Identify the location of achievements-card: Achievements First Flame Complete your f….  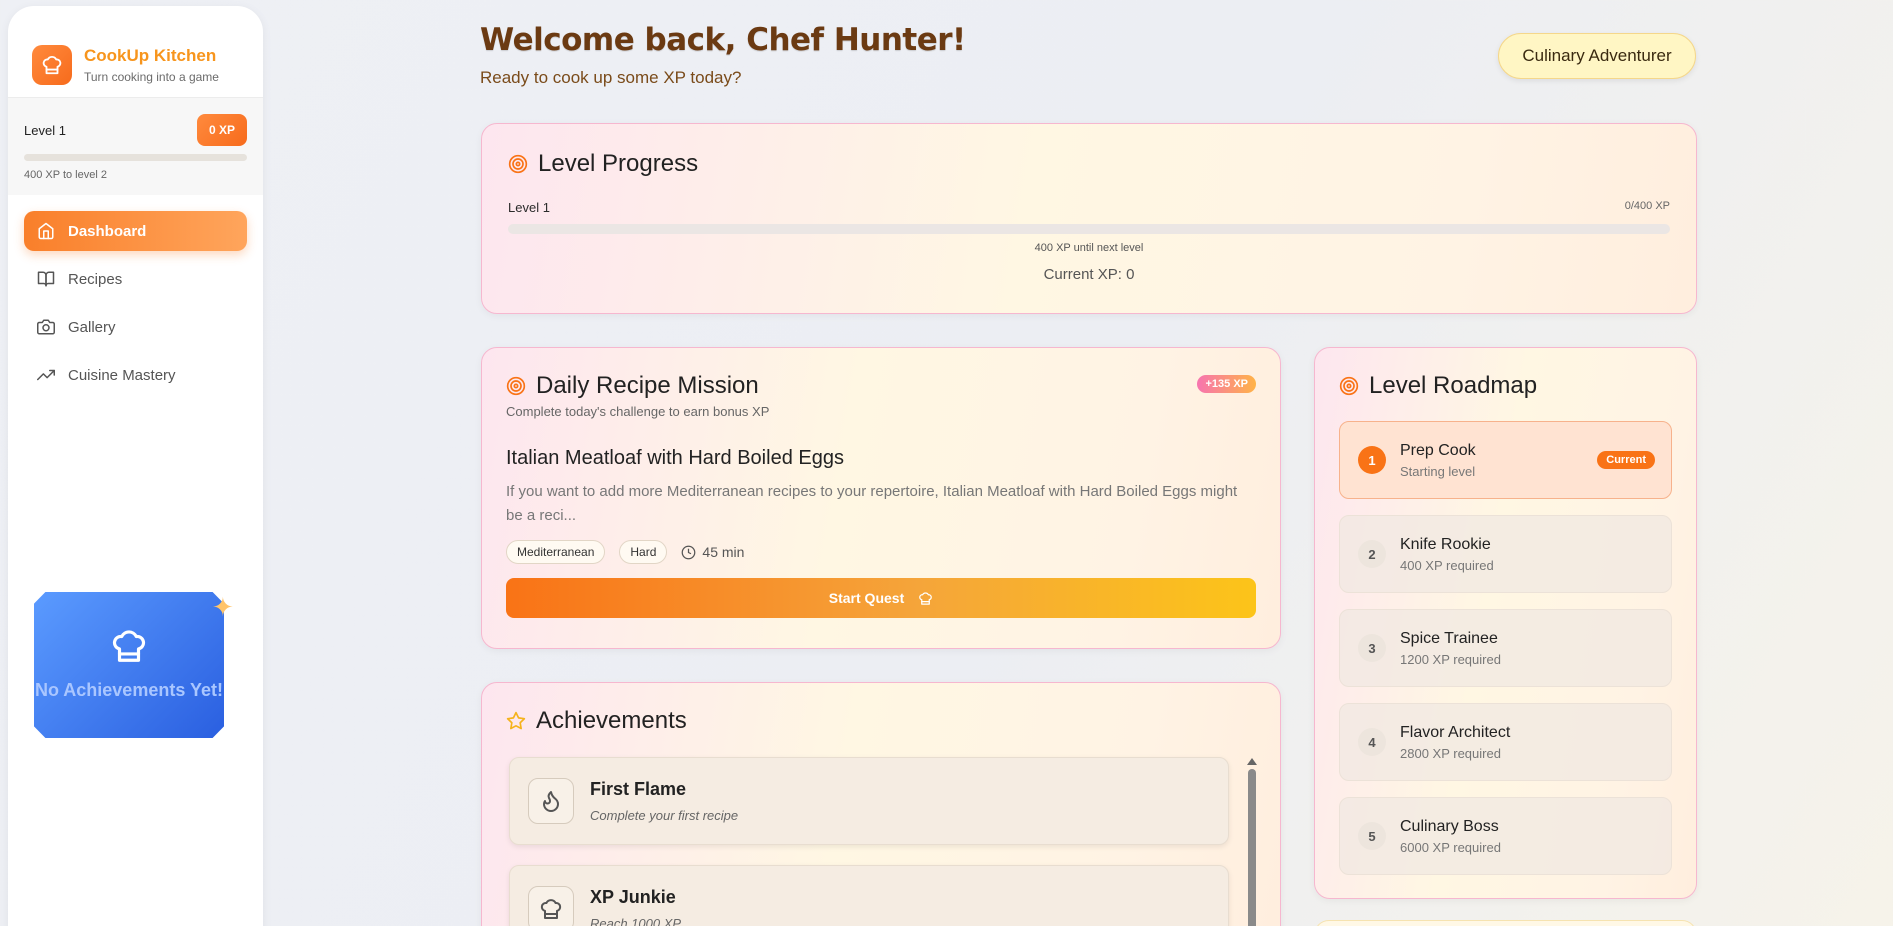
(881, 804).